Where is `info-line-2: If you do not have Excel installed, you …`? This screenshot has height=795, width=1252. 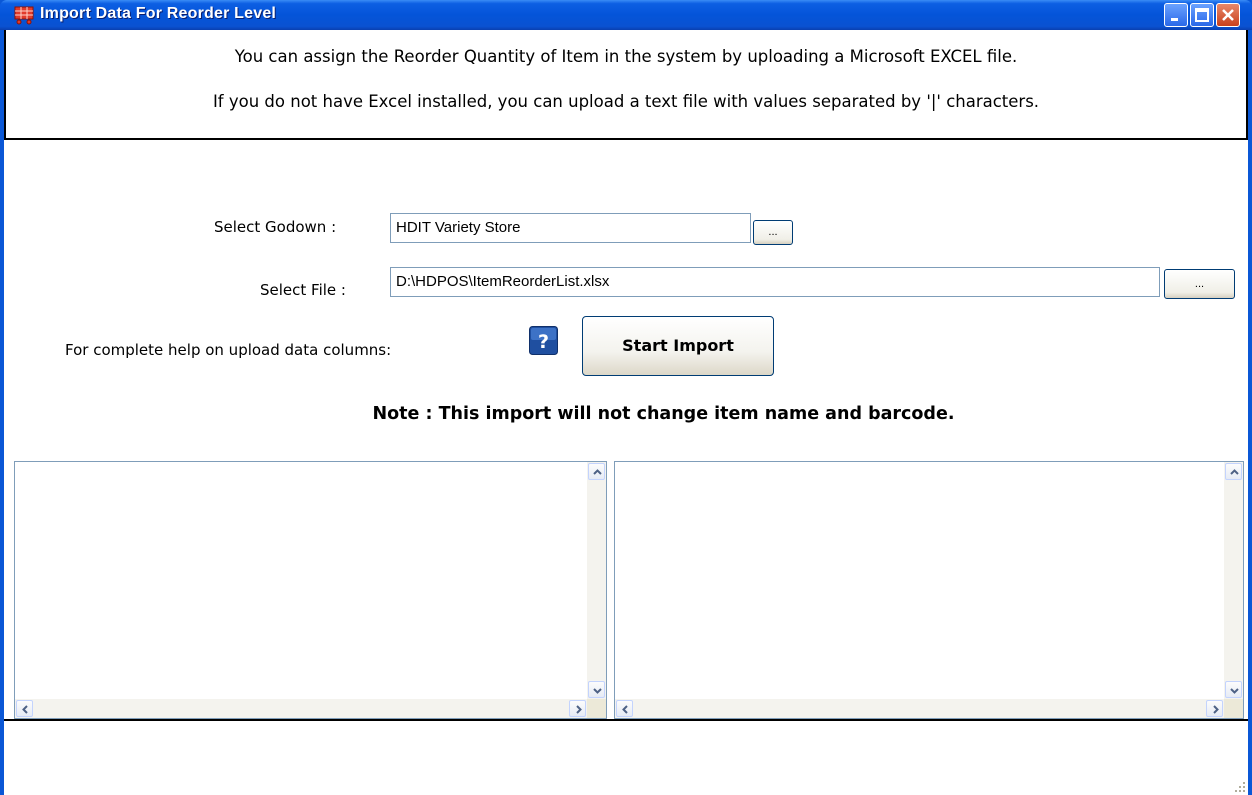 info-line-2: If you do not have Excel installed, you … is located at coordinates (626, 101).